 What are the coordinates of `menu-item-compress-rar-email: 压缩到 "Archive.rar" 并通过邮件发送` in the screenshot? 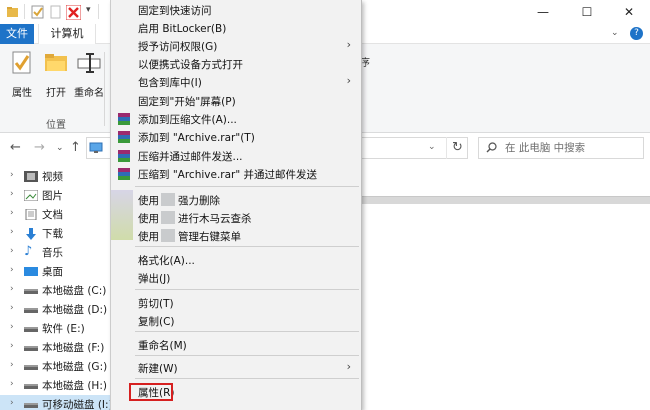 It's located at (237, 174).